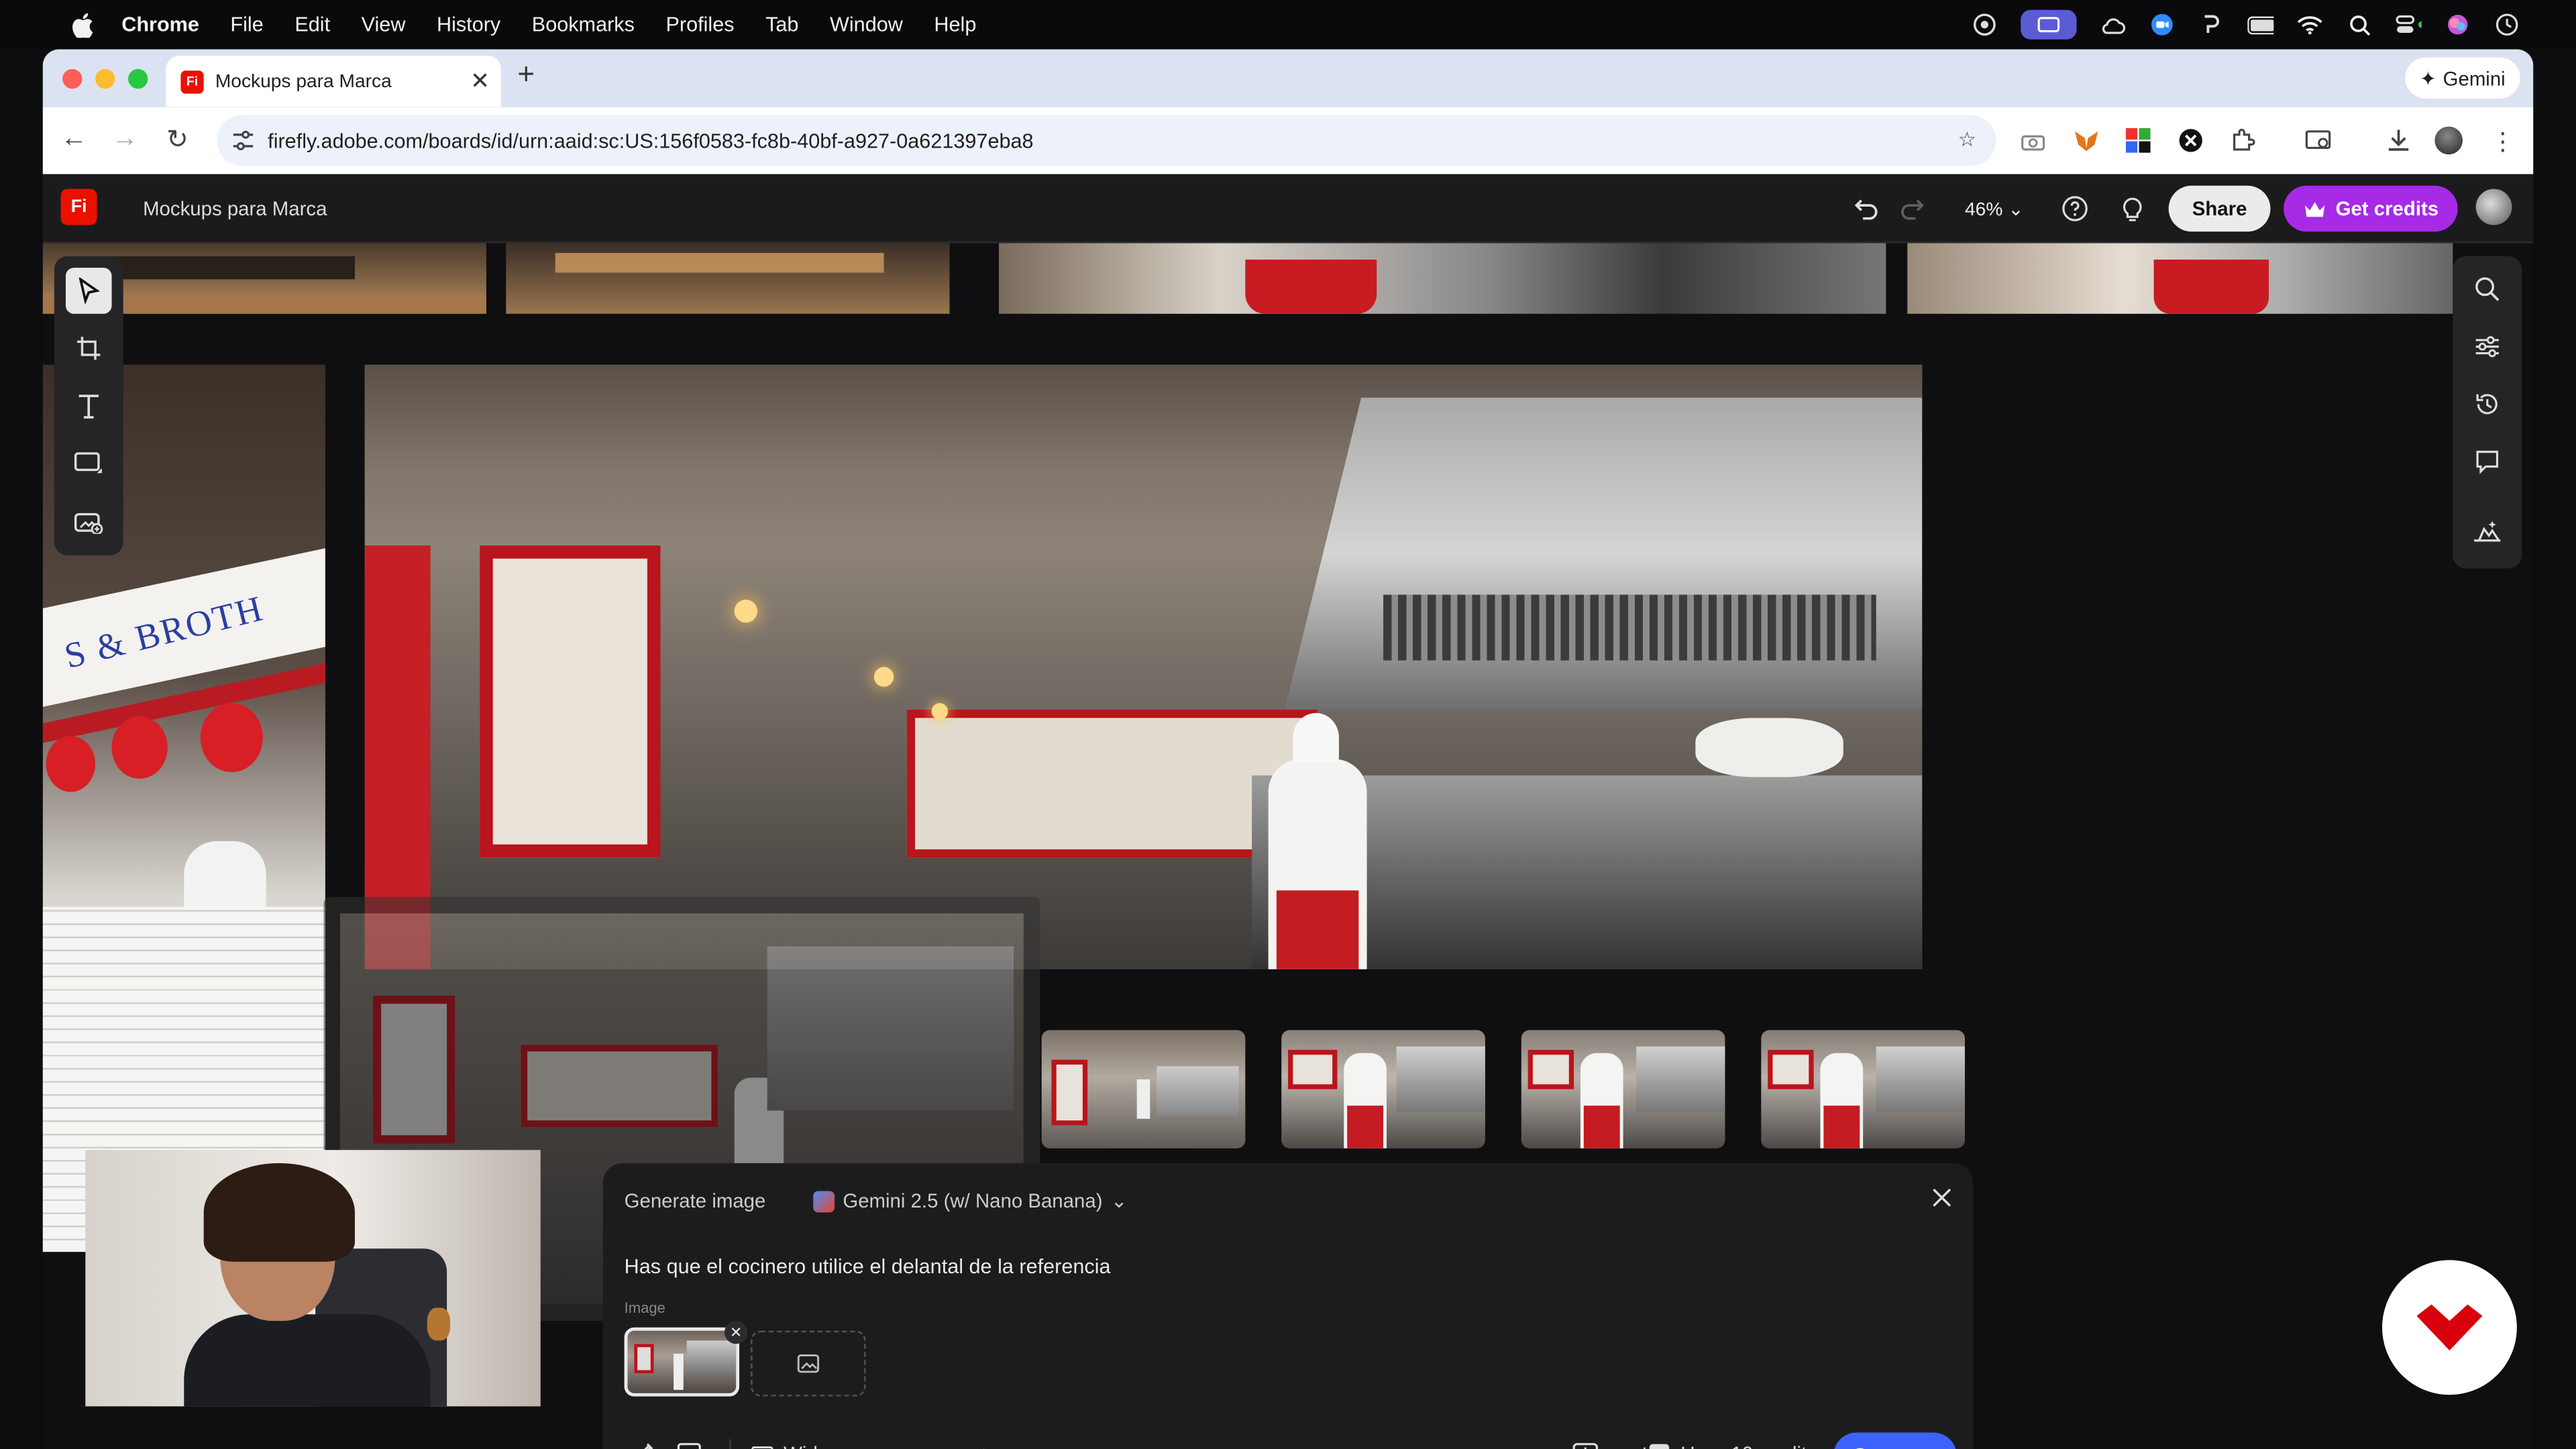  What do you see at coordinates (1442, 278) in the screenshot?
I see `board-image-chef-top` at bounding box center [1442, 278].